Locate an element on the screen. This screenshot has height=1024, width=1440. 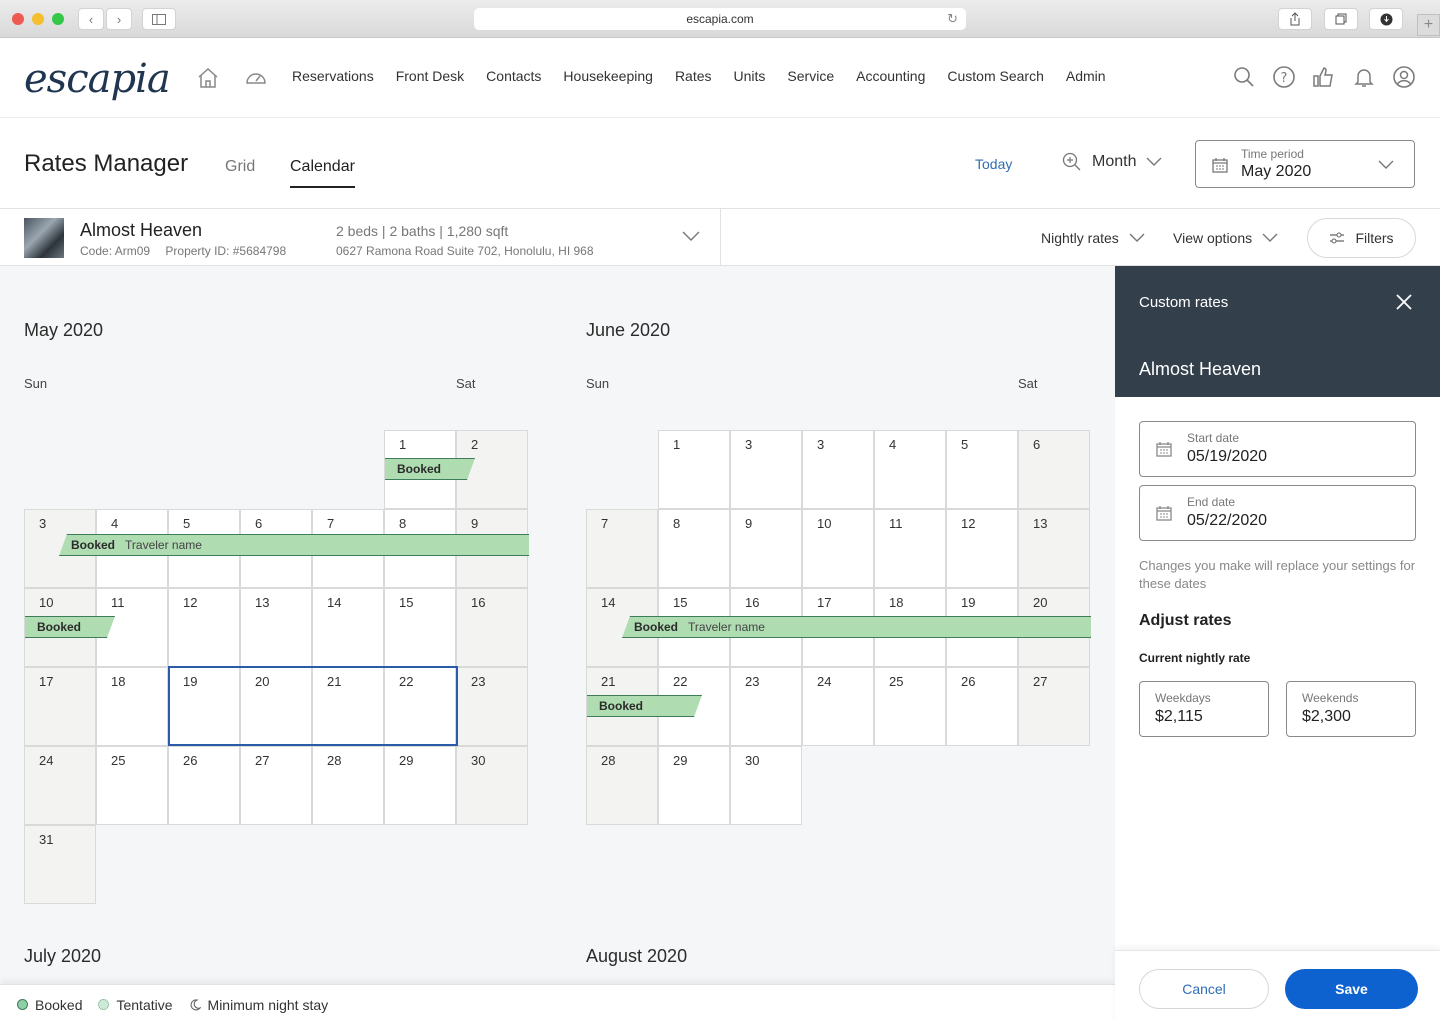
calendar-day-cell: 5 is located at coordinates (982, 469).